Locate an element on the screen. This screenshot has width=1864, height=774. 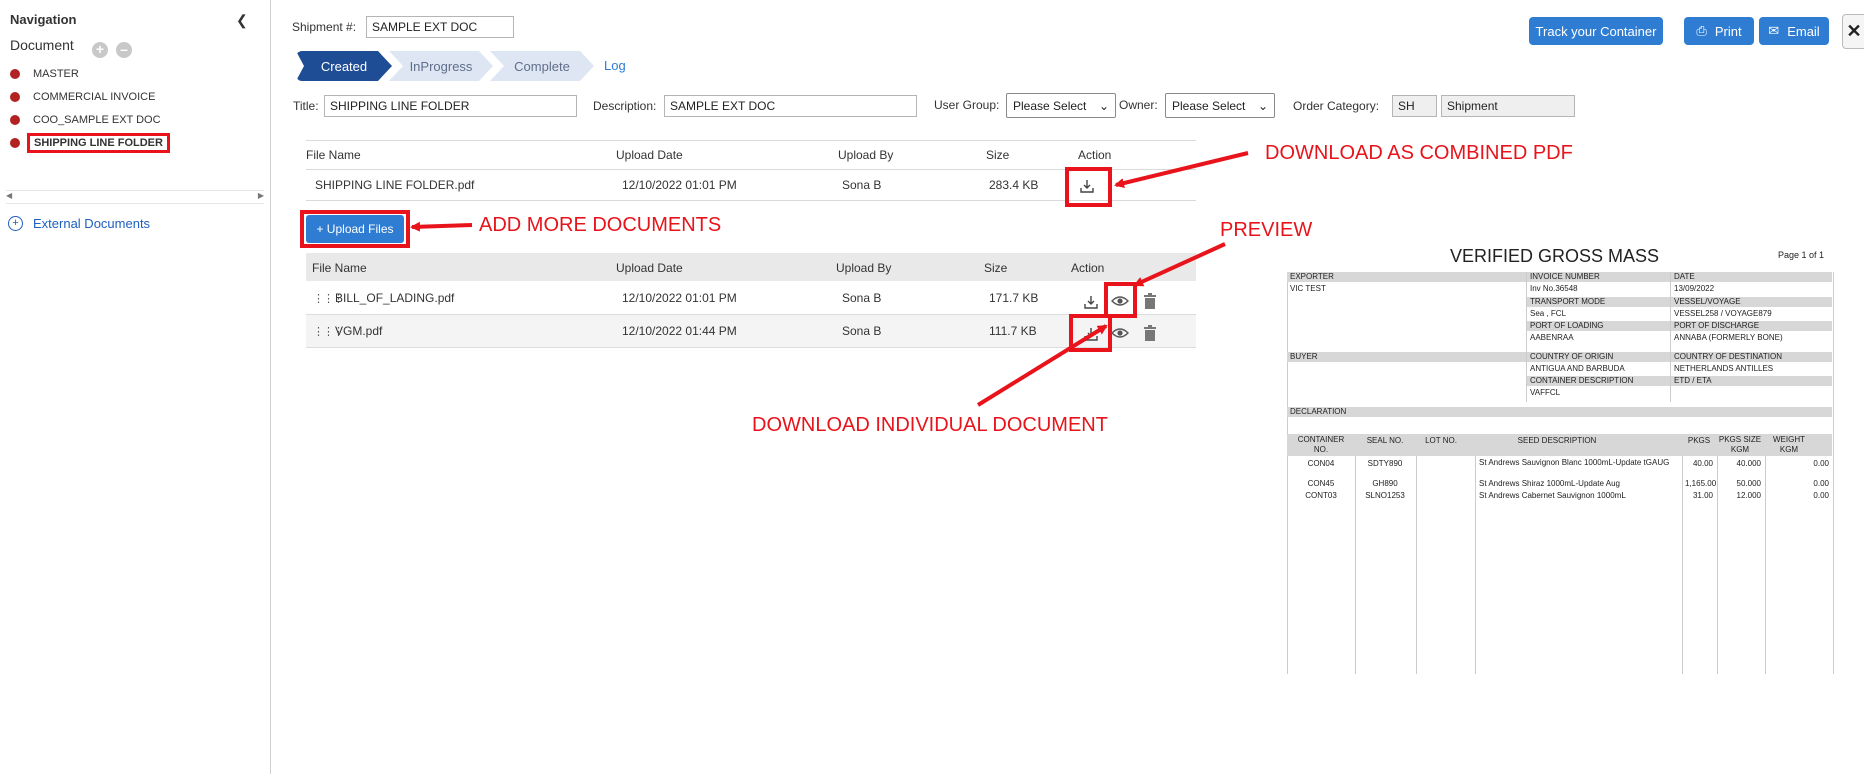
file-name: VGM.pdf is located at coordinates (359, 331).